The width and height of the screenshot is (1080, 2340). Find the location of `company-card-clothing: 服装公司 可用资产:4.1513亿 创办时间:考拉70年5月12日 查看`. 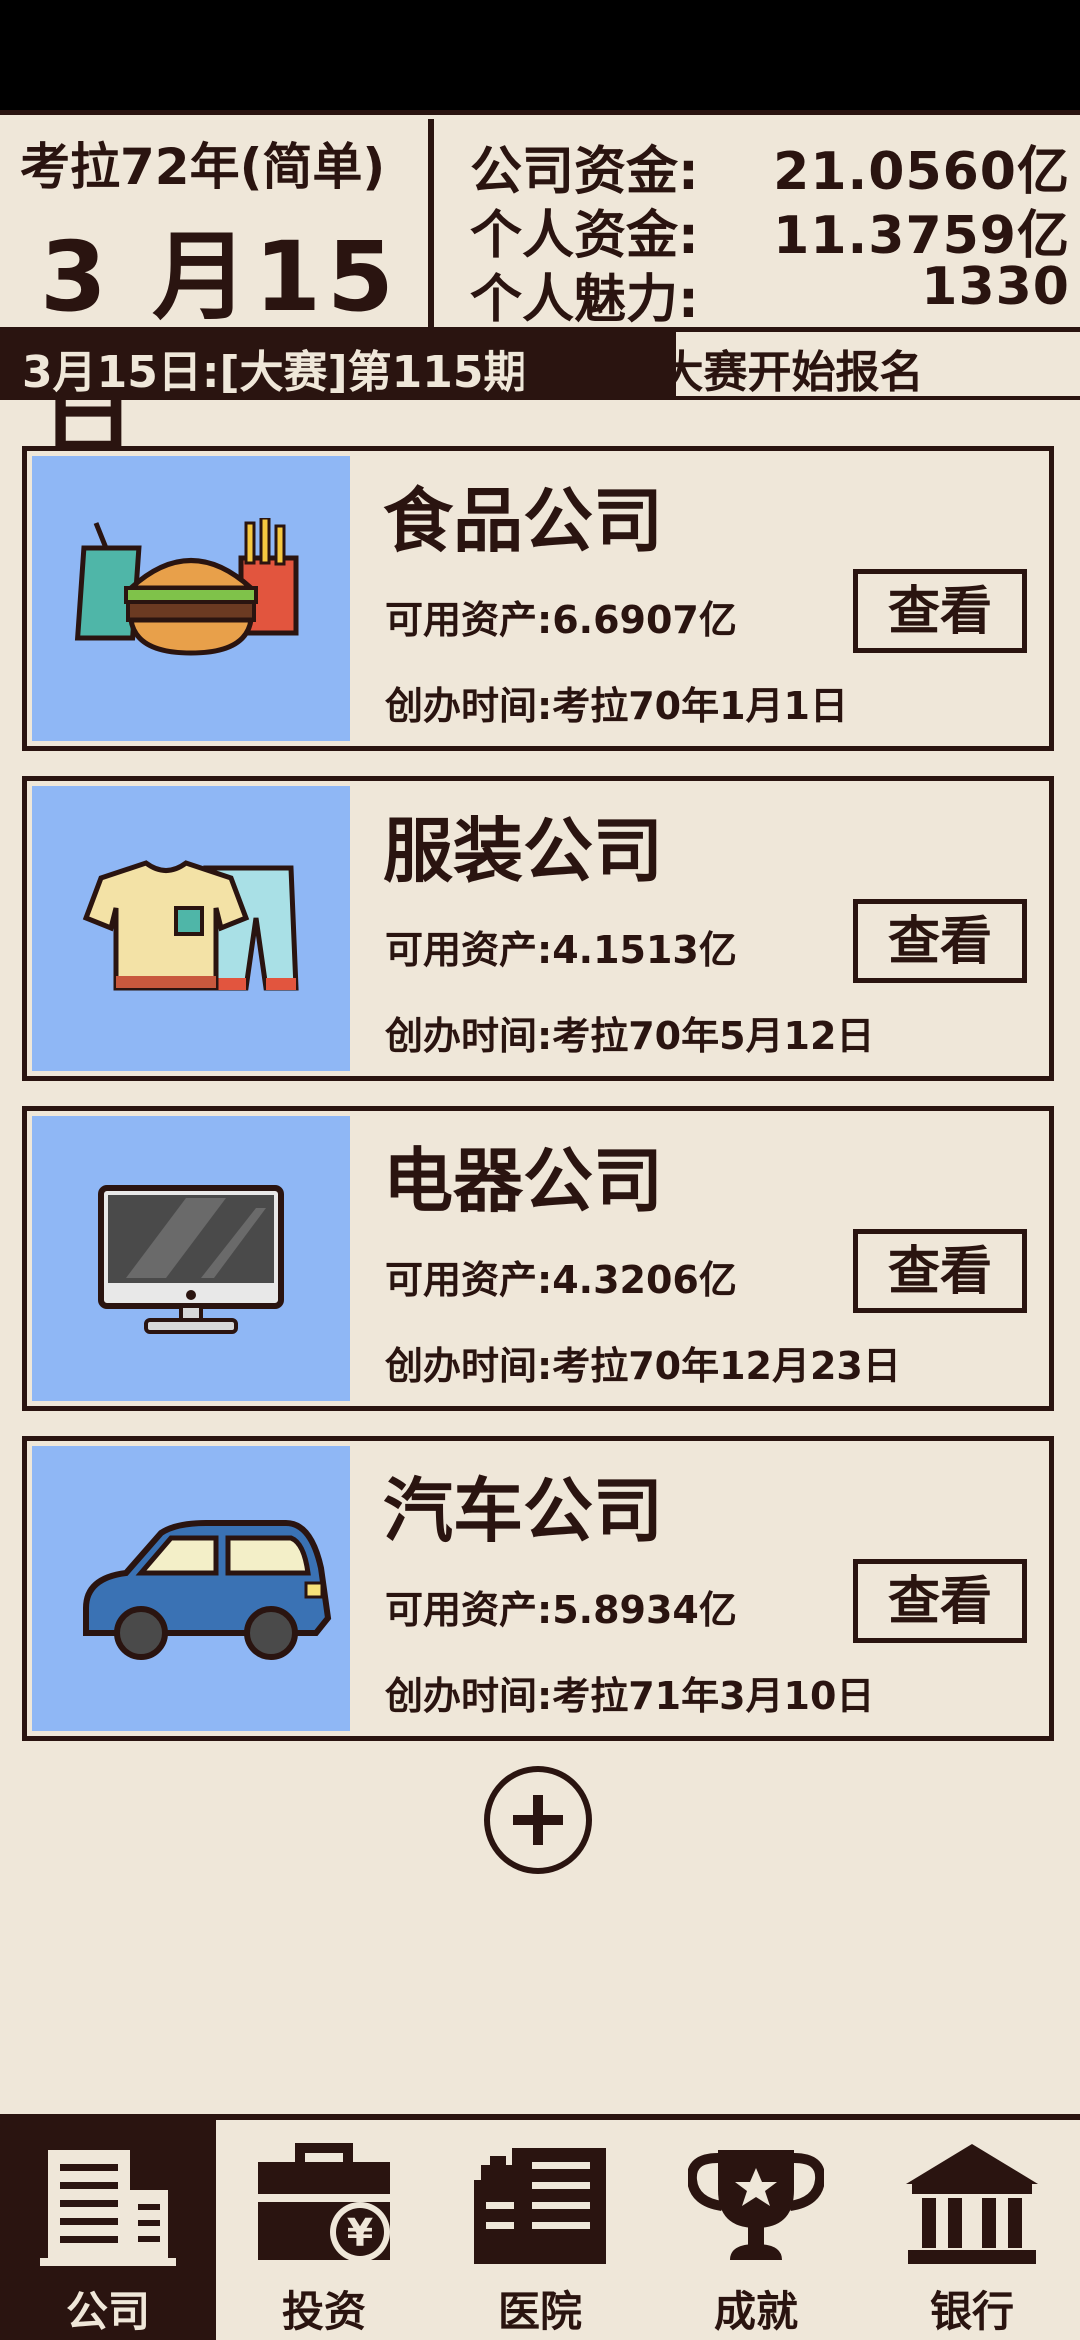

company-card-clothing: 服装公司 可用资产:4.1513亿 创办时间:考拉70年5月12日 查看 is located at coordinates (538, 928).